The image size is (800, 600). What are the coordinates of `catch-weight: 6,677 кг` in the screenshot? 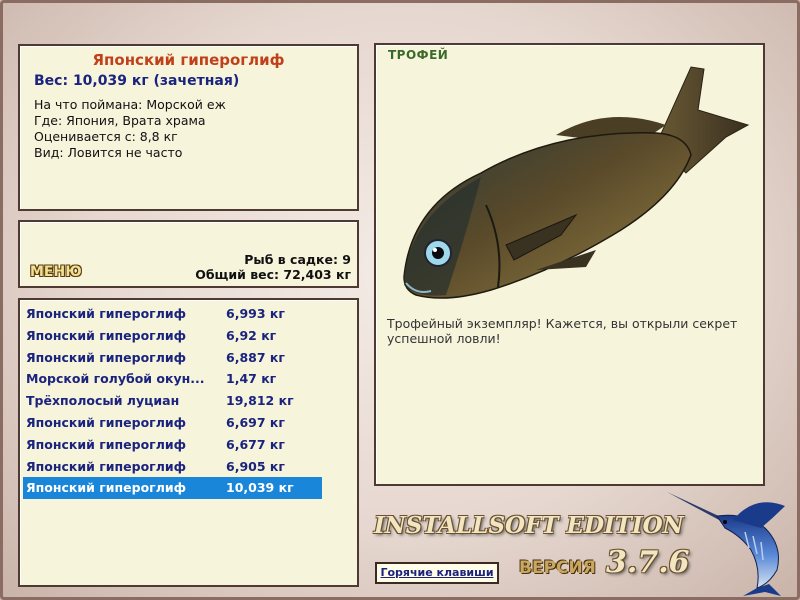 It's located at (255, 444).